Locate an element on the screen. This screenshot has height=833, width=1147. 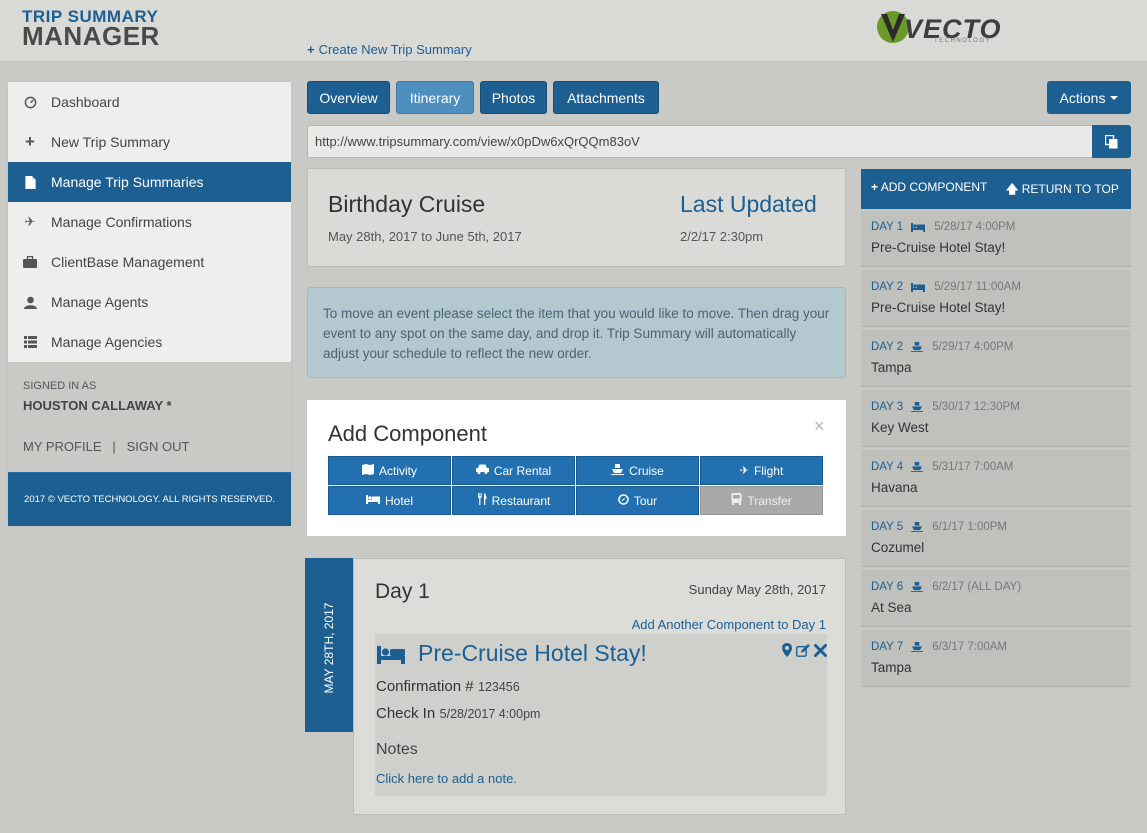
list-icon is located at coordinates (30, 342).